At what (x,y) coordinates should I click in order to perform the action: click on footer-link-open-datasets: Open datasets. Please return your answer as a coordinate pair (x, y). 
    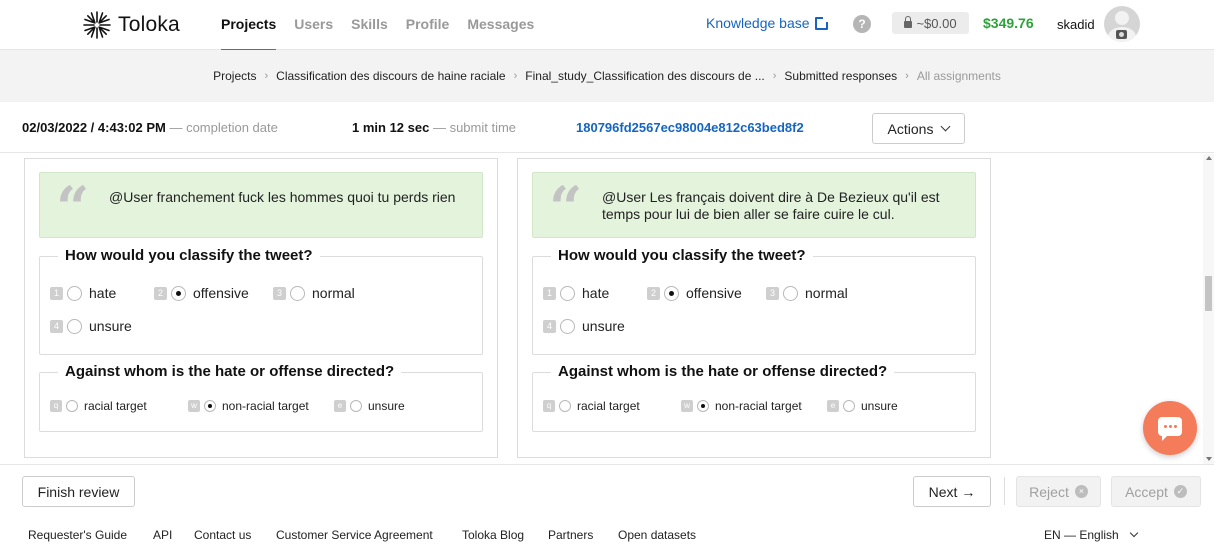
    Looking at the image, I should click on (657, 535).